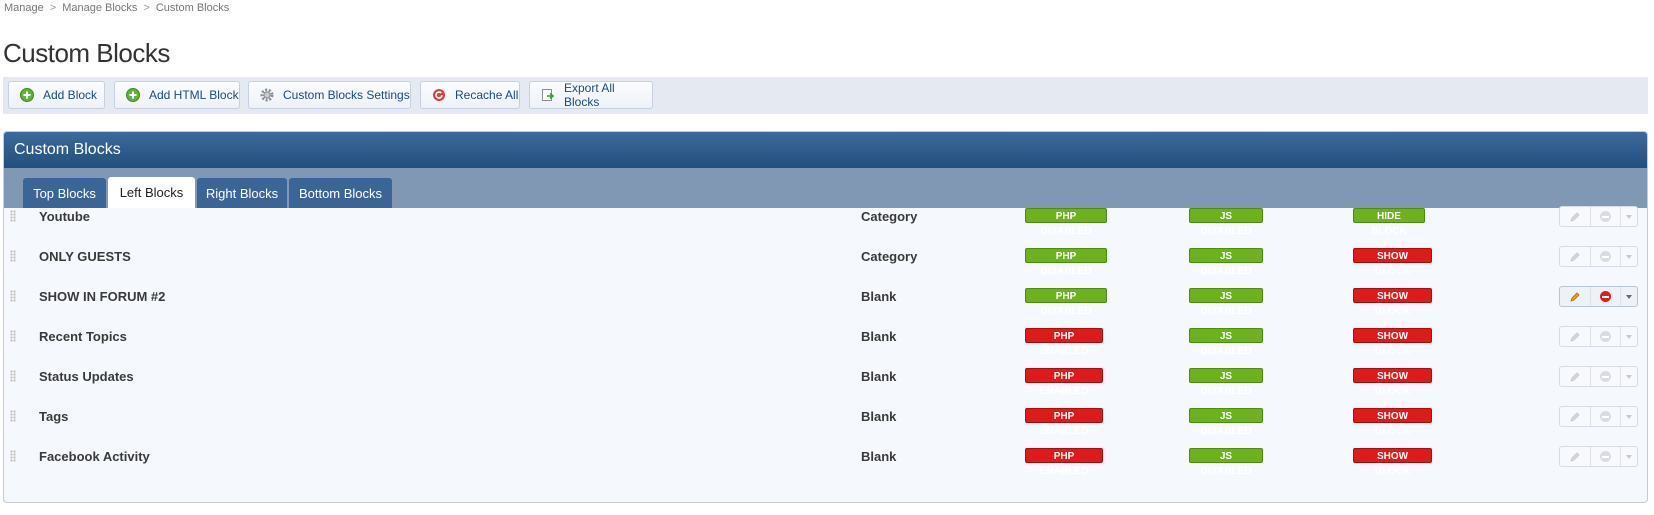  Describe the element at coordinates (1389, 222) in the screenshot. I see `visibility-badge: HIDE BLOCK` at that location.